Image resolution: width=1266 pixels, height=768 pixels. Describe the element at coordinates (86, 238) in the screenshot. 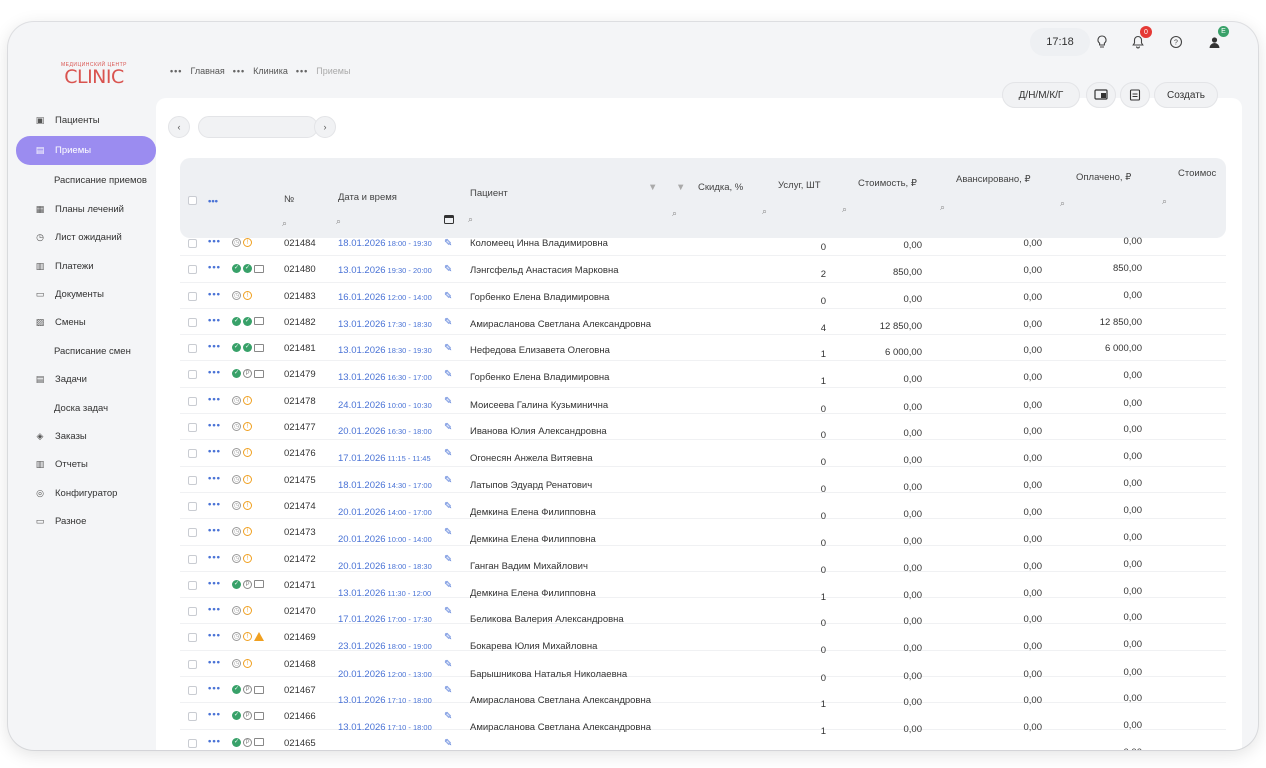

I see `sidebar-item: ◷ Лист ожиданий` at that location.